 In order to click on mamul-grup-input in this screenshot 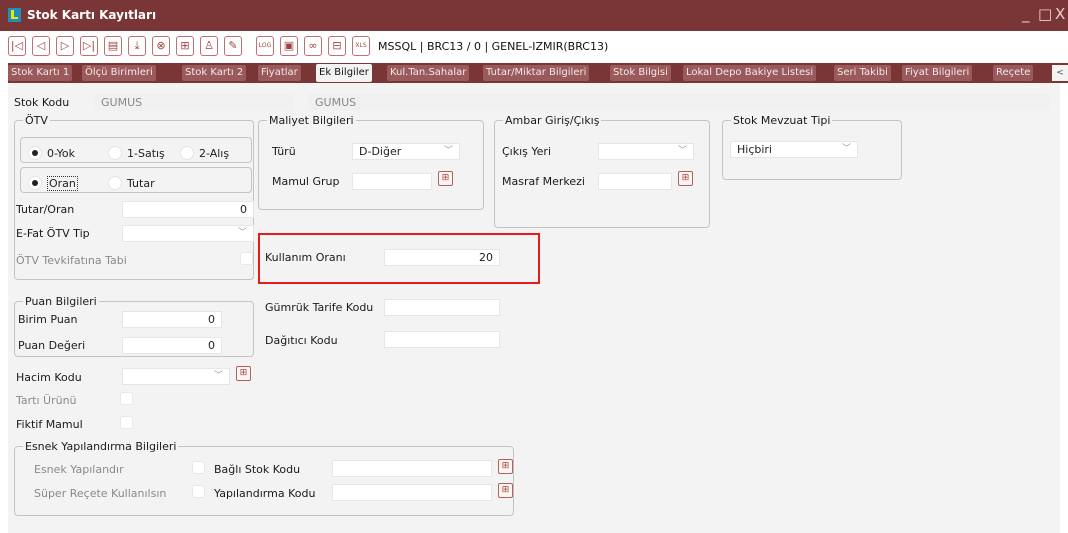, I will do `click(392, 181)`.